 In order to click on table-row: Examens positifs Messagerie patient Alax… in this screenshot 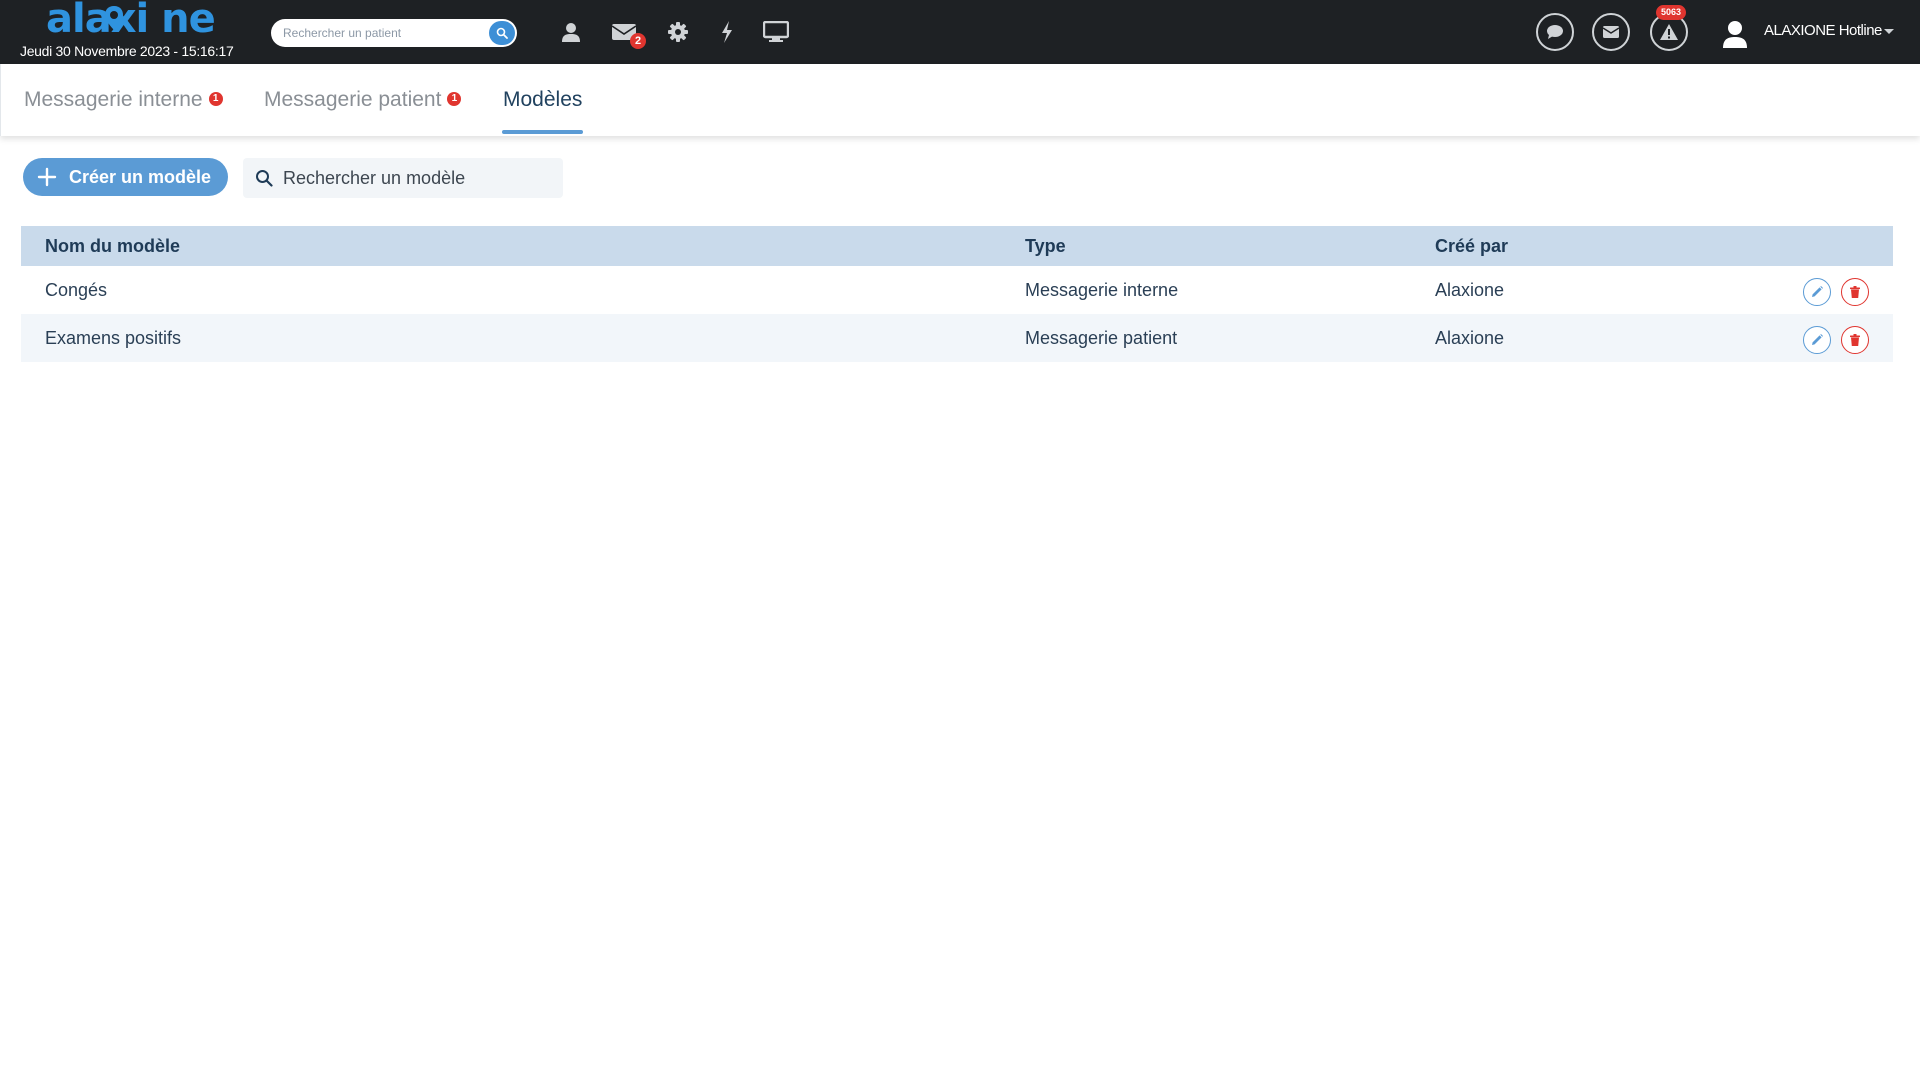, I will do `click(957, 338)`.